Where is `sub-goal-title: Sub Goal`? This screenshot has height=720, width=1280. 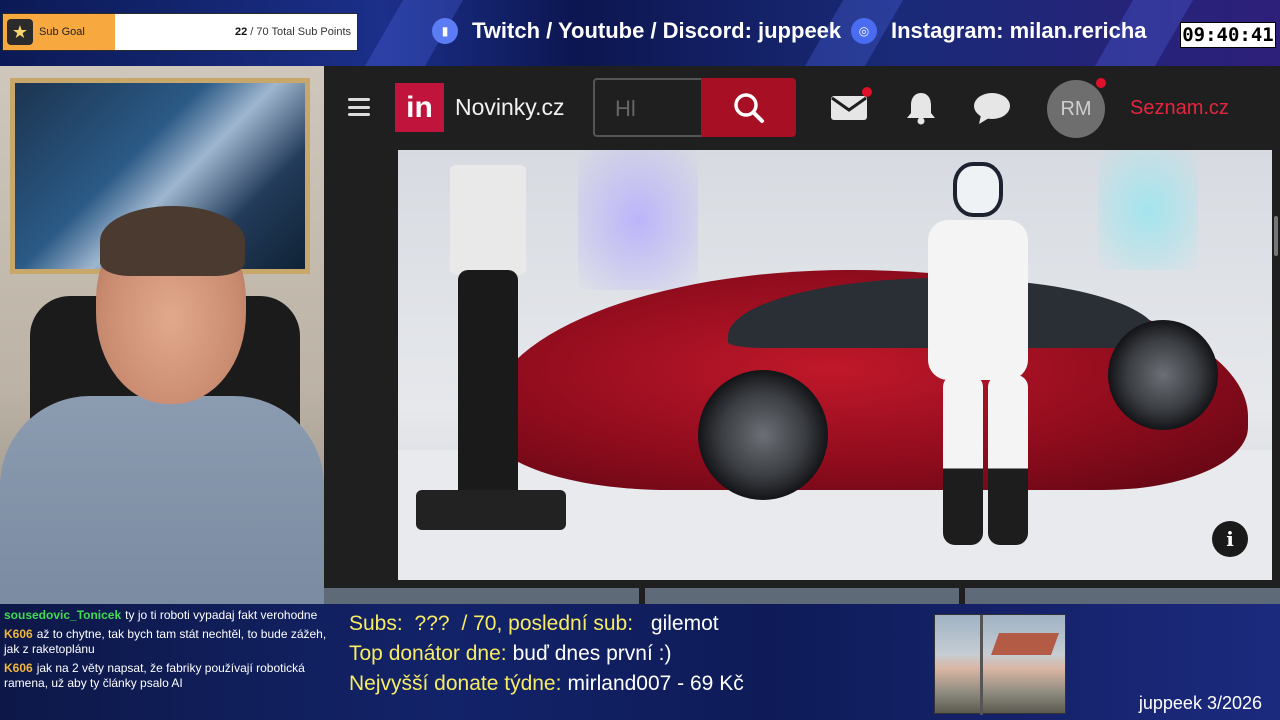 sub-goal-title: Sub Goal is located at coordinates (62, 32).